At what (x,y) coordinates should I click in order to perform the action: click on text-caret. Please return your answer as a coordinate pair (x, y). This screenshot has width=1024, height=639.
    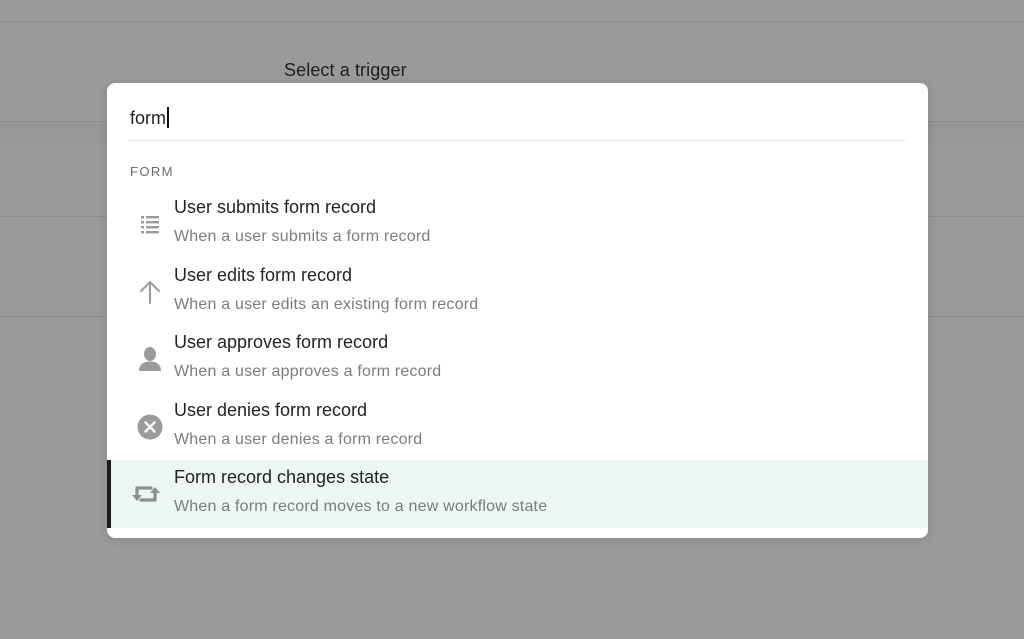
    Looking at the image, I should click on (168, 117).